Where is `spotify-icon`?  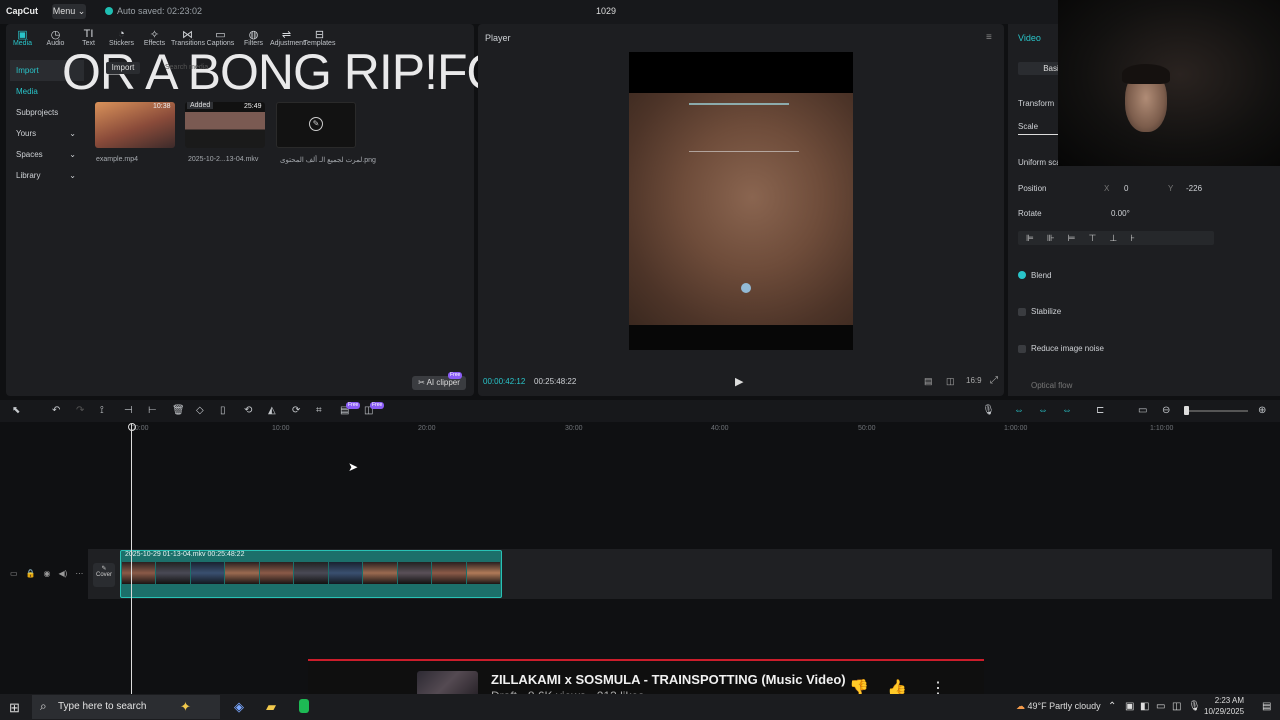 spotify-icon is located at coordinates (304, 706).